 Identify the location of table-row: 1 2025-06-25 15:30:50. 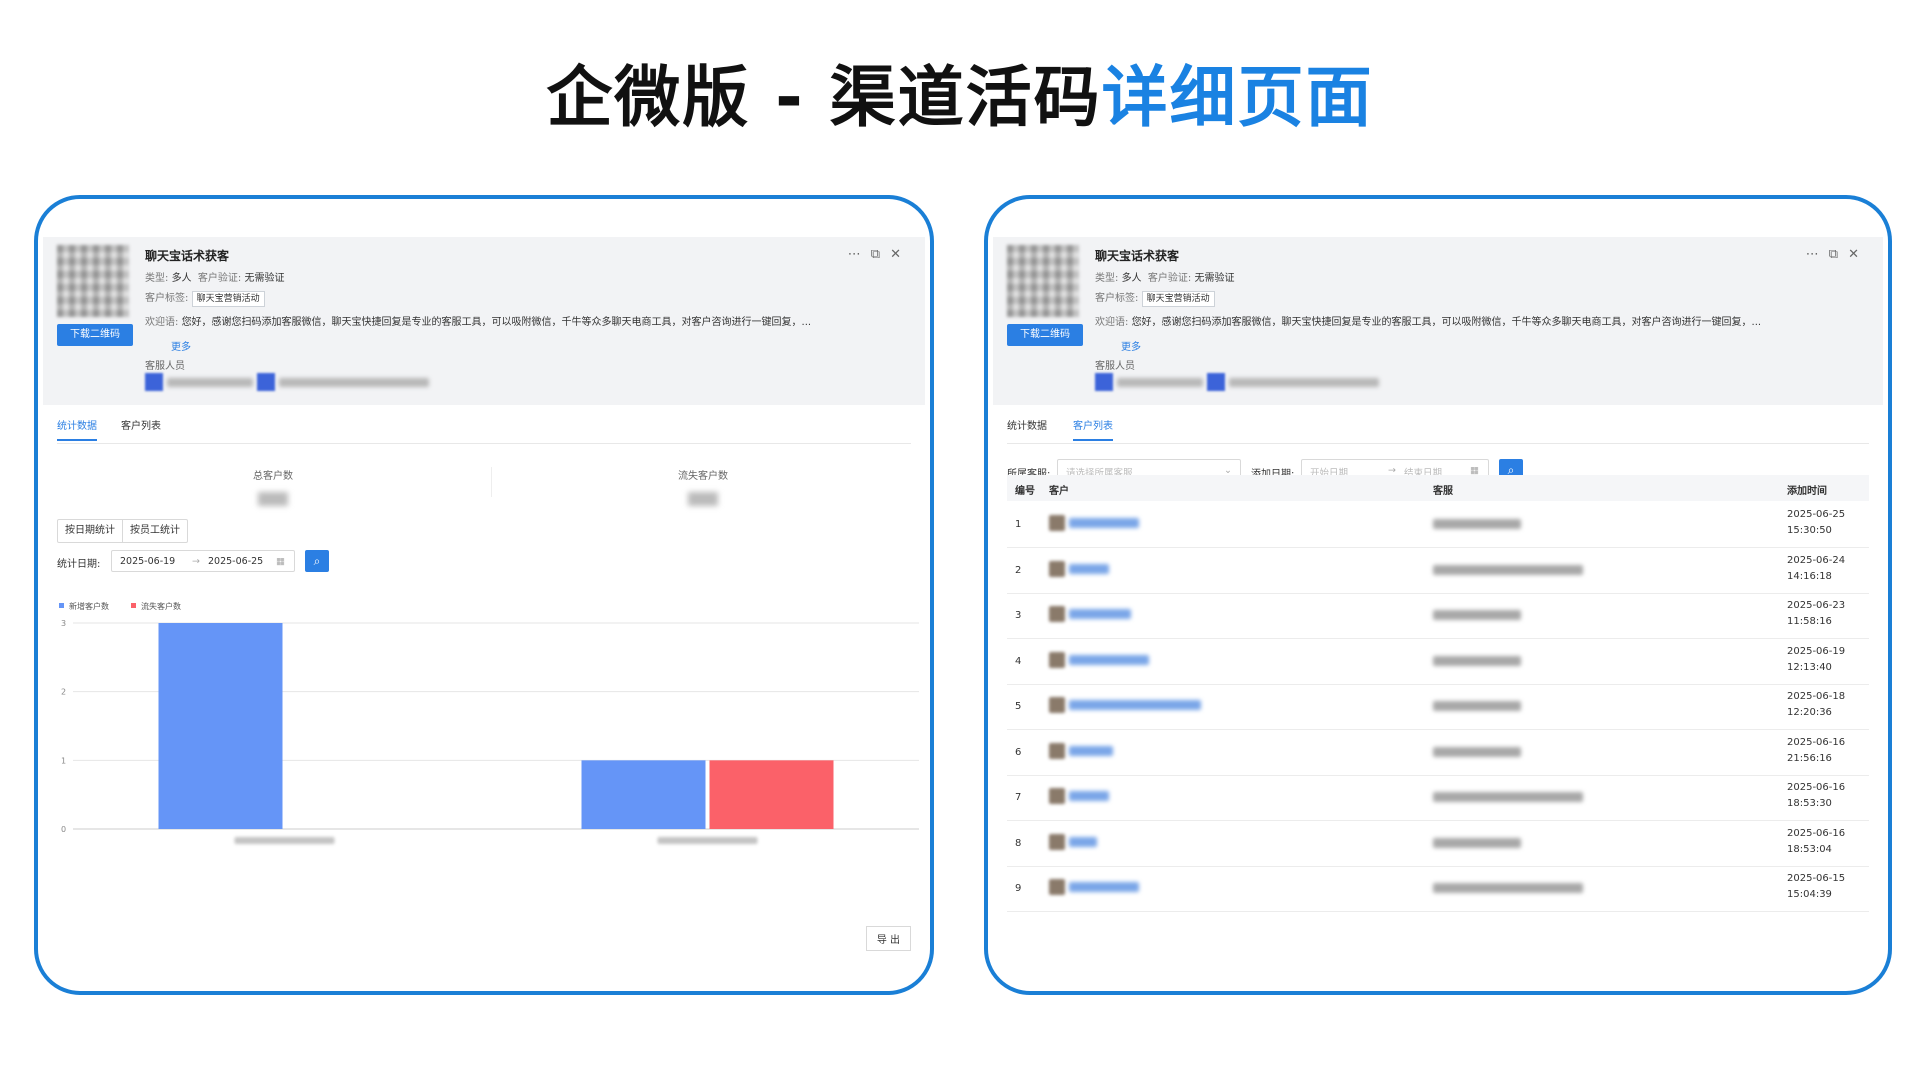
(1438, 524).